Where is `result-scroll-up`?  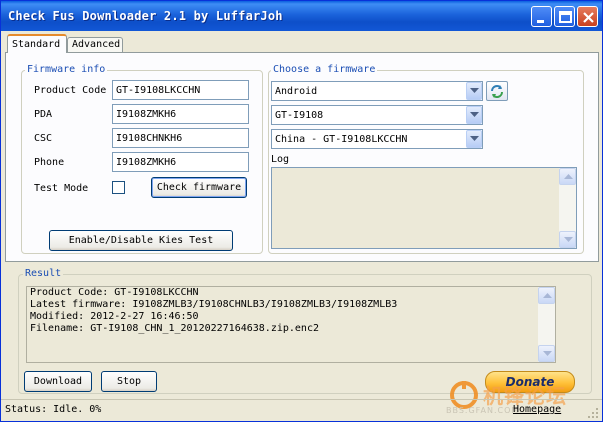 result-scroll-up is located at coordinates (546, 295).